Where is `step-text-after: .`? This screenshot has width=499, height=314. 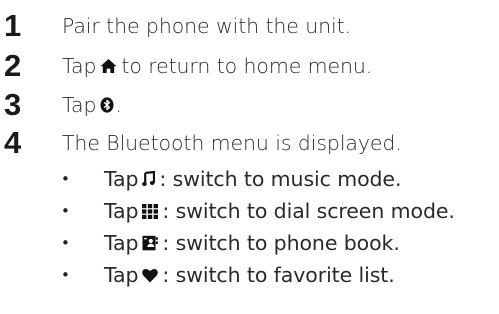 step-text-after: . is located at coordinates (118, 105).